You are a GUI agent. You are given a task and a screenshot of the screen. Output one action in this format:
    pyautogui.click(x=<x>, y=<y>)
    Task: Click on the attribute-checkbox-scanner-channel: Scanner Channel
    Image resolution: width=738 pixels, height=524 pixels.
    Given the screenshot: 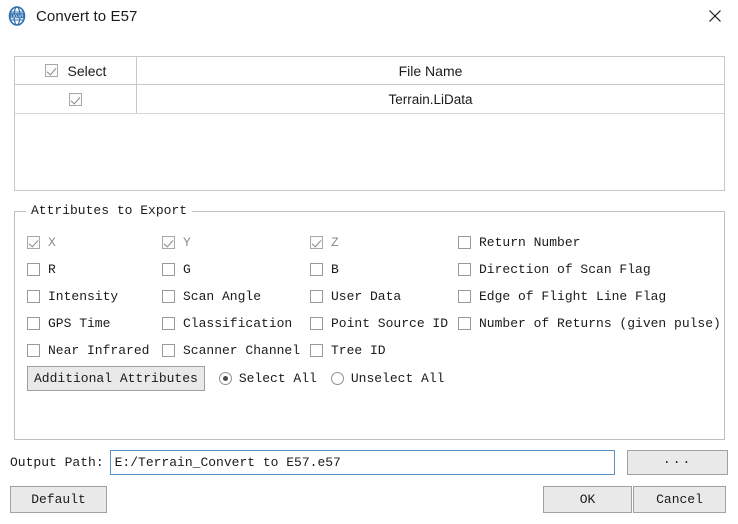 What is the action you would take?
    pyautogui.click(x=236, y=351)
    